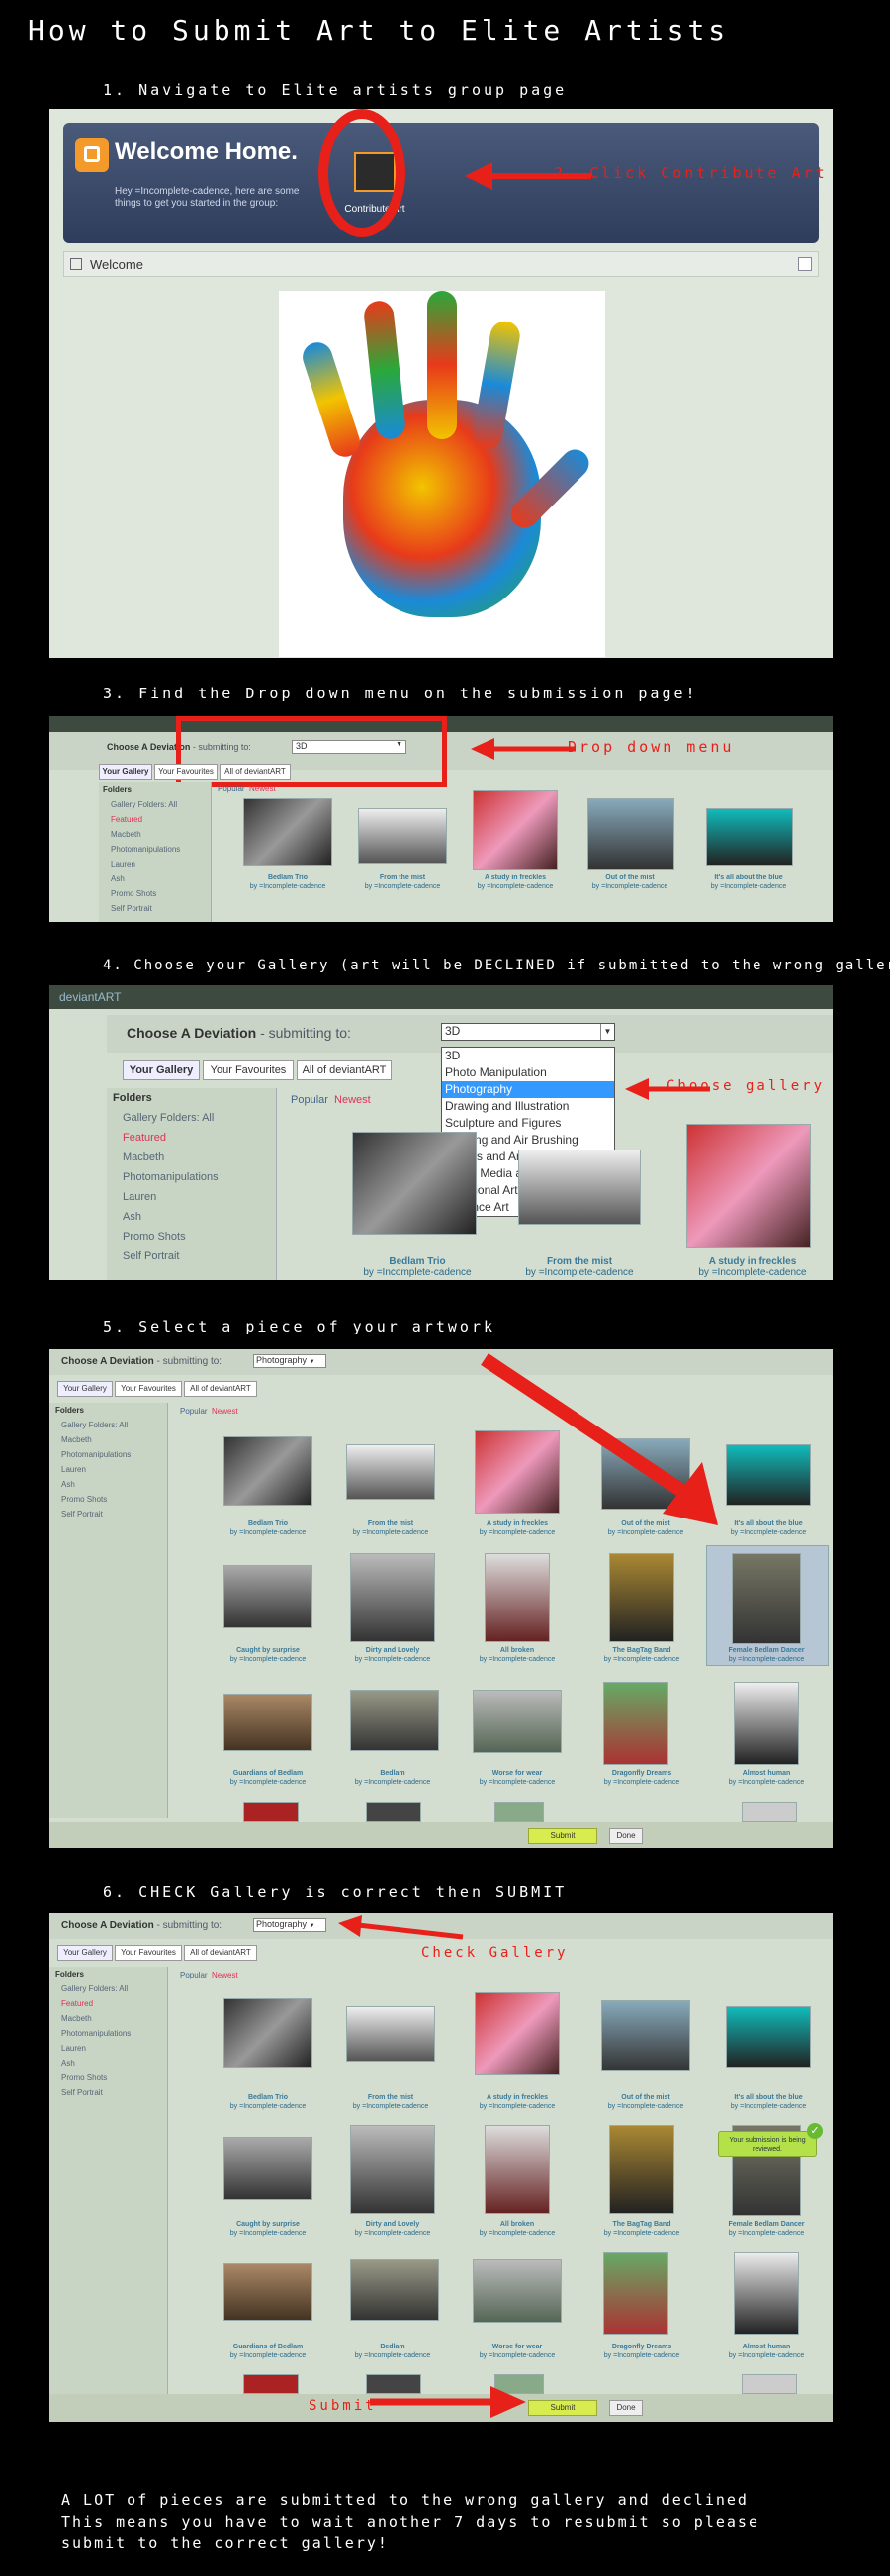 This screenshot has width=890, height=2576. Describe the element at coordinates (805, 264) in the screenshot. I see `edit-icon` at that location.